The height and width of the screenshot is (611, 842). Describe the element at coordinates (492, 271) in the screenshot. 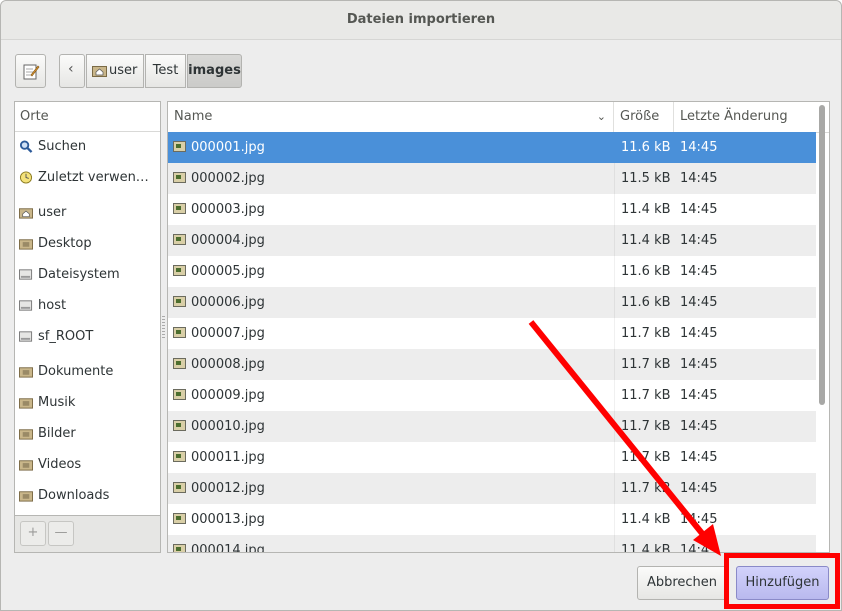

I see `file-row: 000005.jpg 11.6 kB 14:45` at that location.